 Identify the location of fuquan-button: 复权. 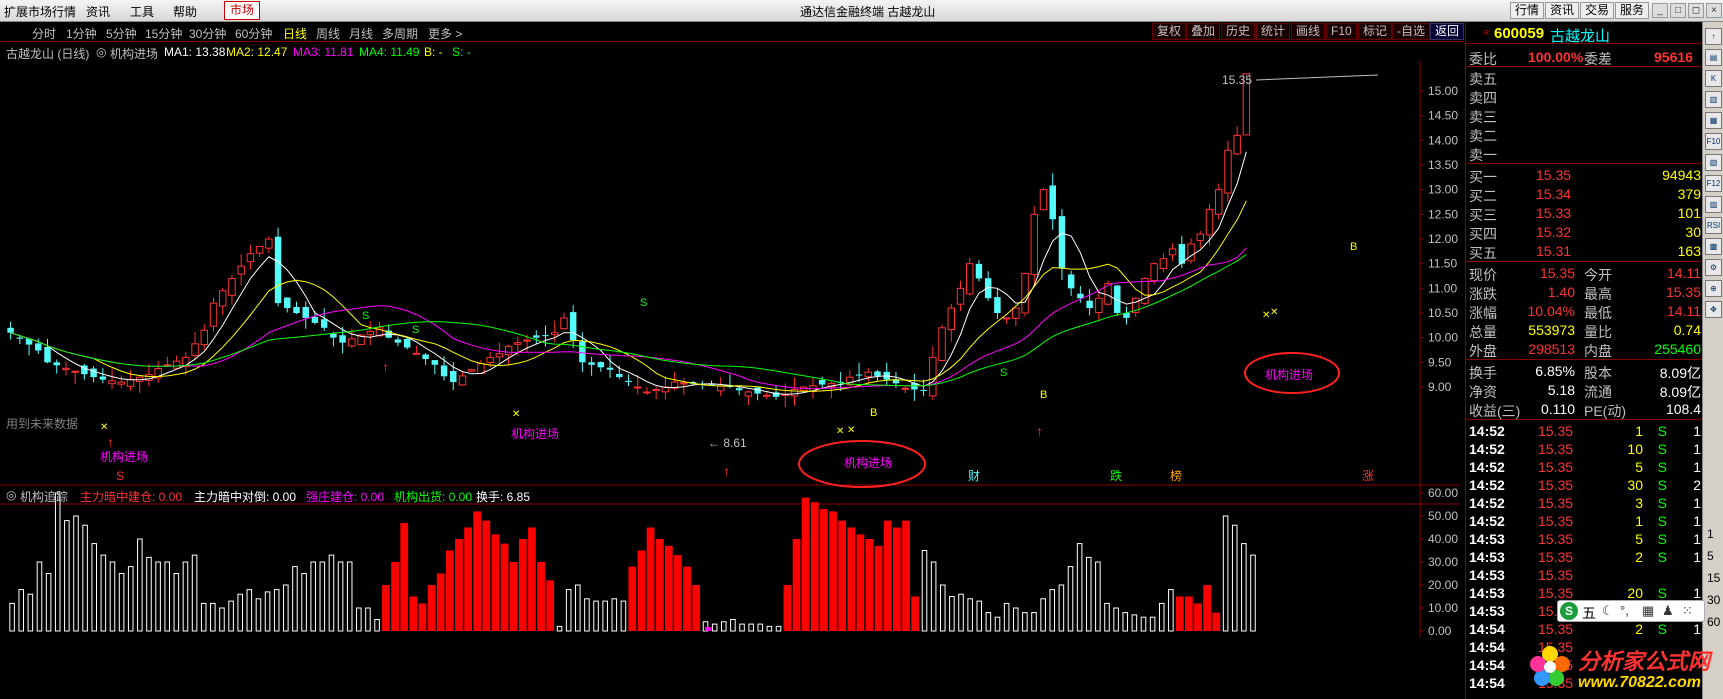
(1169, 31).